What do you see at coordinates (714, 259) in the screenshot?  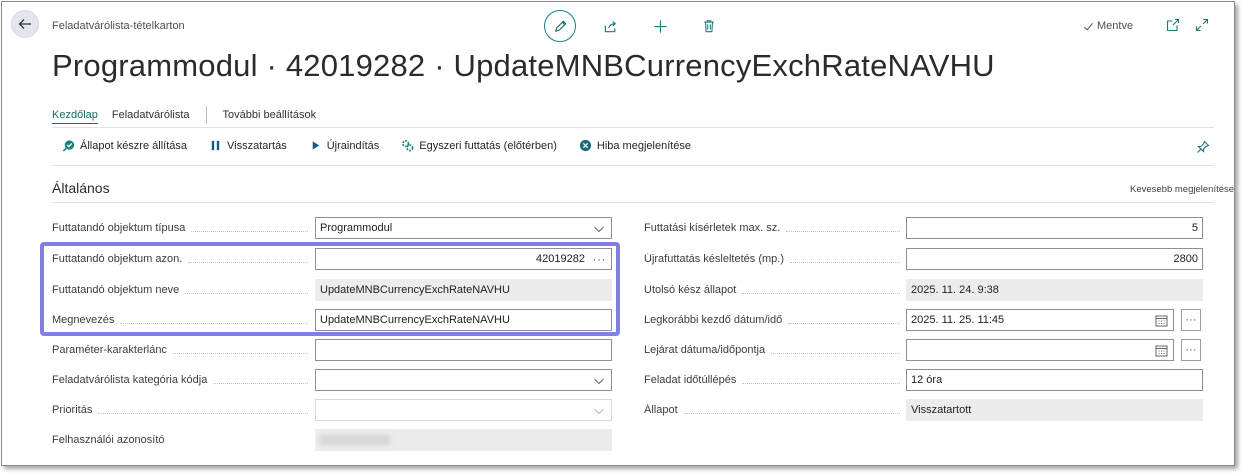 I see `field-label: Újrafuttatás késleltetés (mp.)` at bounding box center [714, 259].